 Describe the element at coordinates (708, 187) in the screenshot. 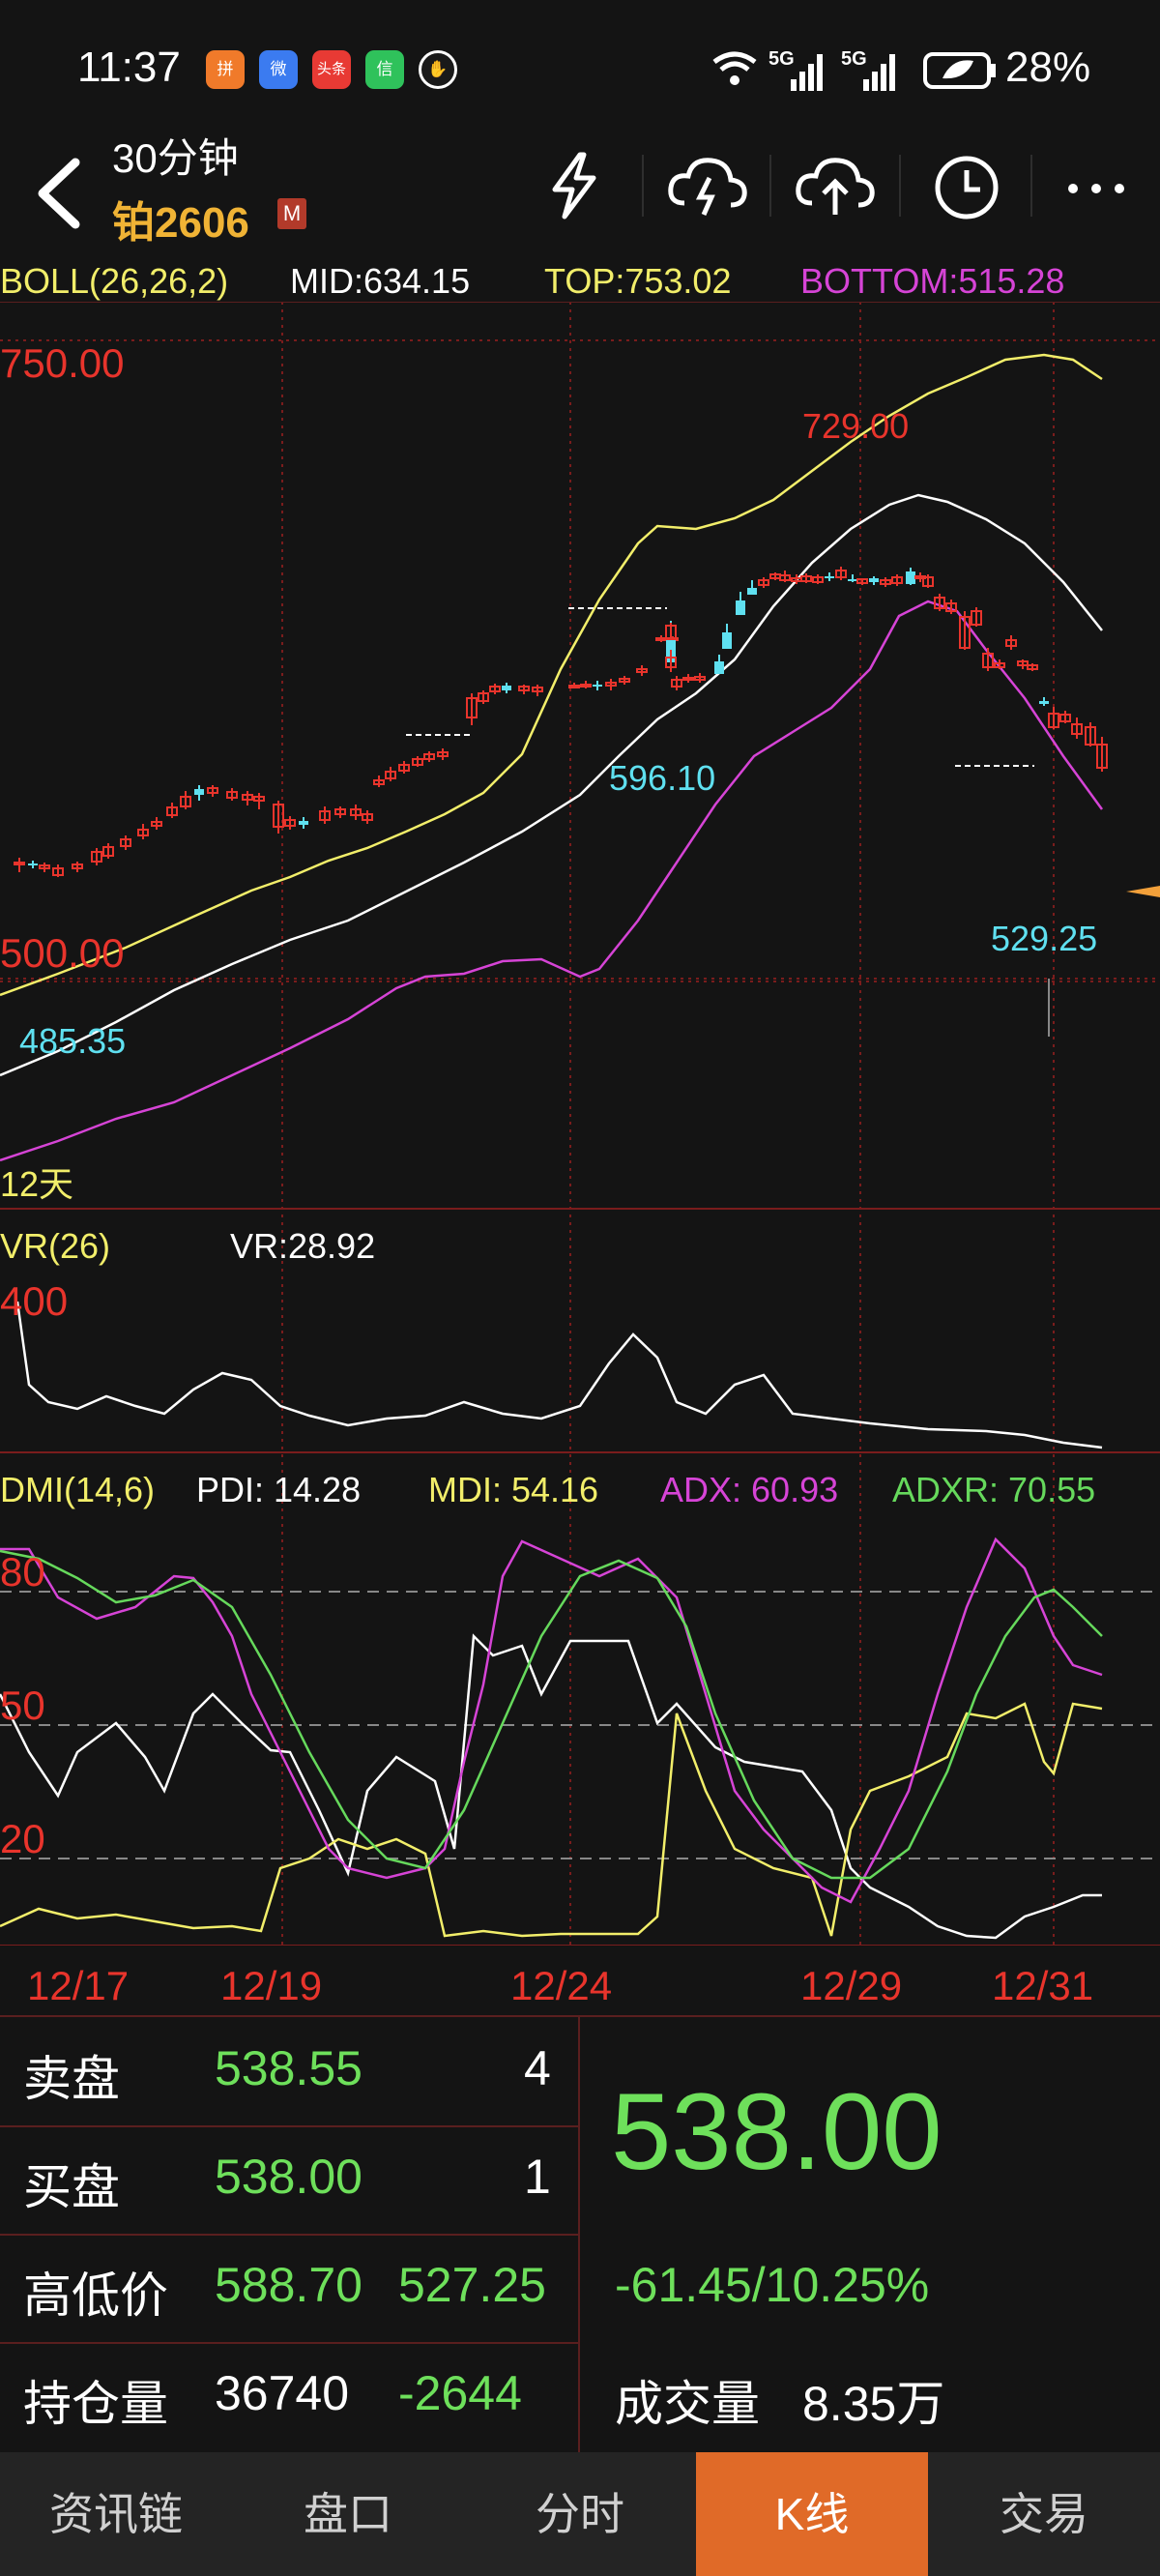

I see `cloud-download-icon` at that location.